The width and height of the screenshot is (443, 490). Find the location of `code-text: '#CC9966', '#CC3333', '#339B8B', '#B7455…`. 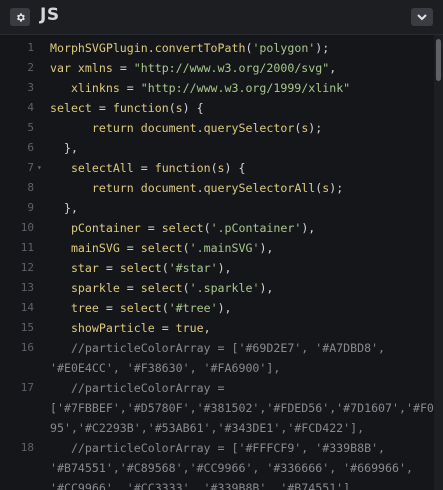

code-text: '#CC9966', '#CC3333', '#339B8B', '#B7455… is located at coordinates (200, 484).